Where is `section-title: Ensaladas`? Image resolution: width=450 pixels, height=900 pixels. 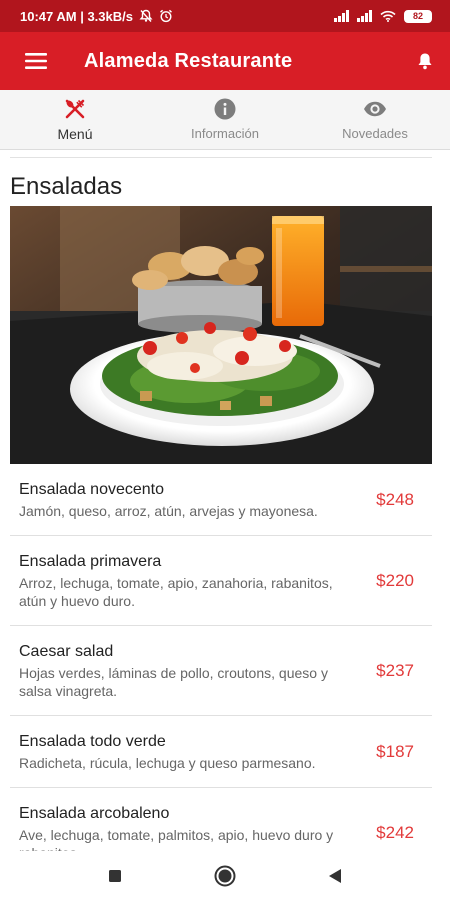
section-title: Ensaladas is located at coordinates (66, 186).